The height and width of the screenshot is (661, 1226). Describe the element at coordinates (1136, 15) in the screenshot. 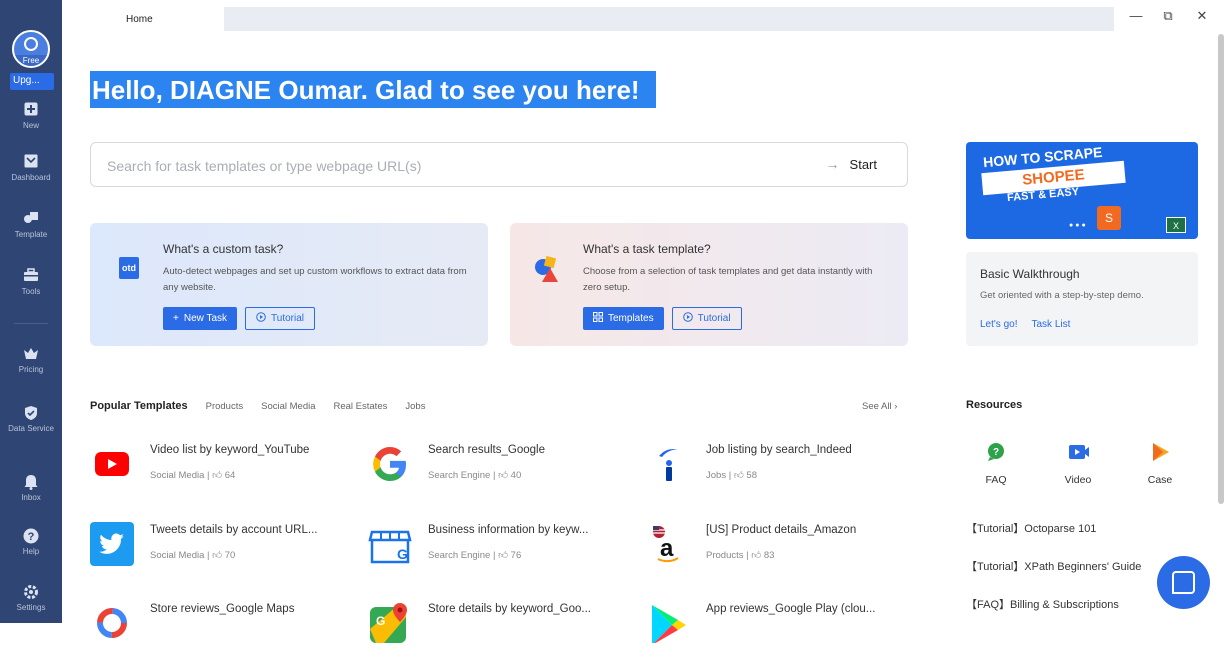

I see `minimize-button: —` at that location.